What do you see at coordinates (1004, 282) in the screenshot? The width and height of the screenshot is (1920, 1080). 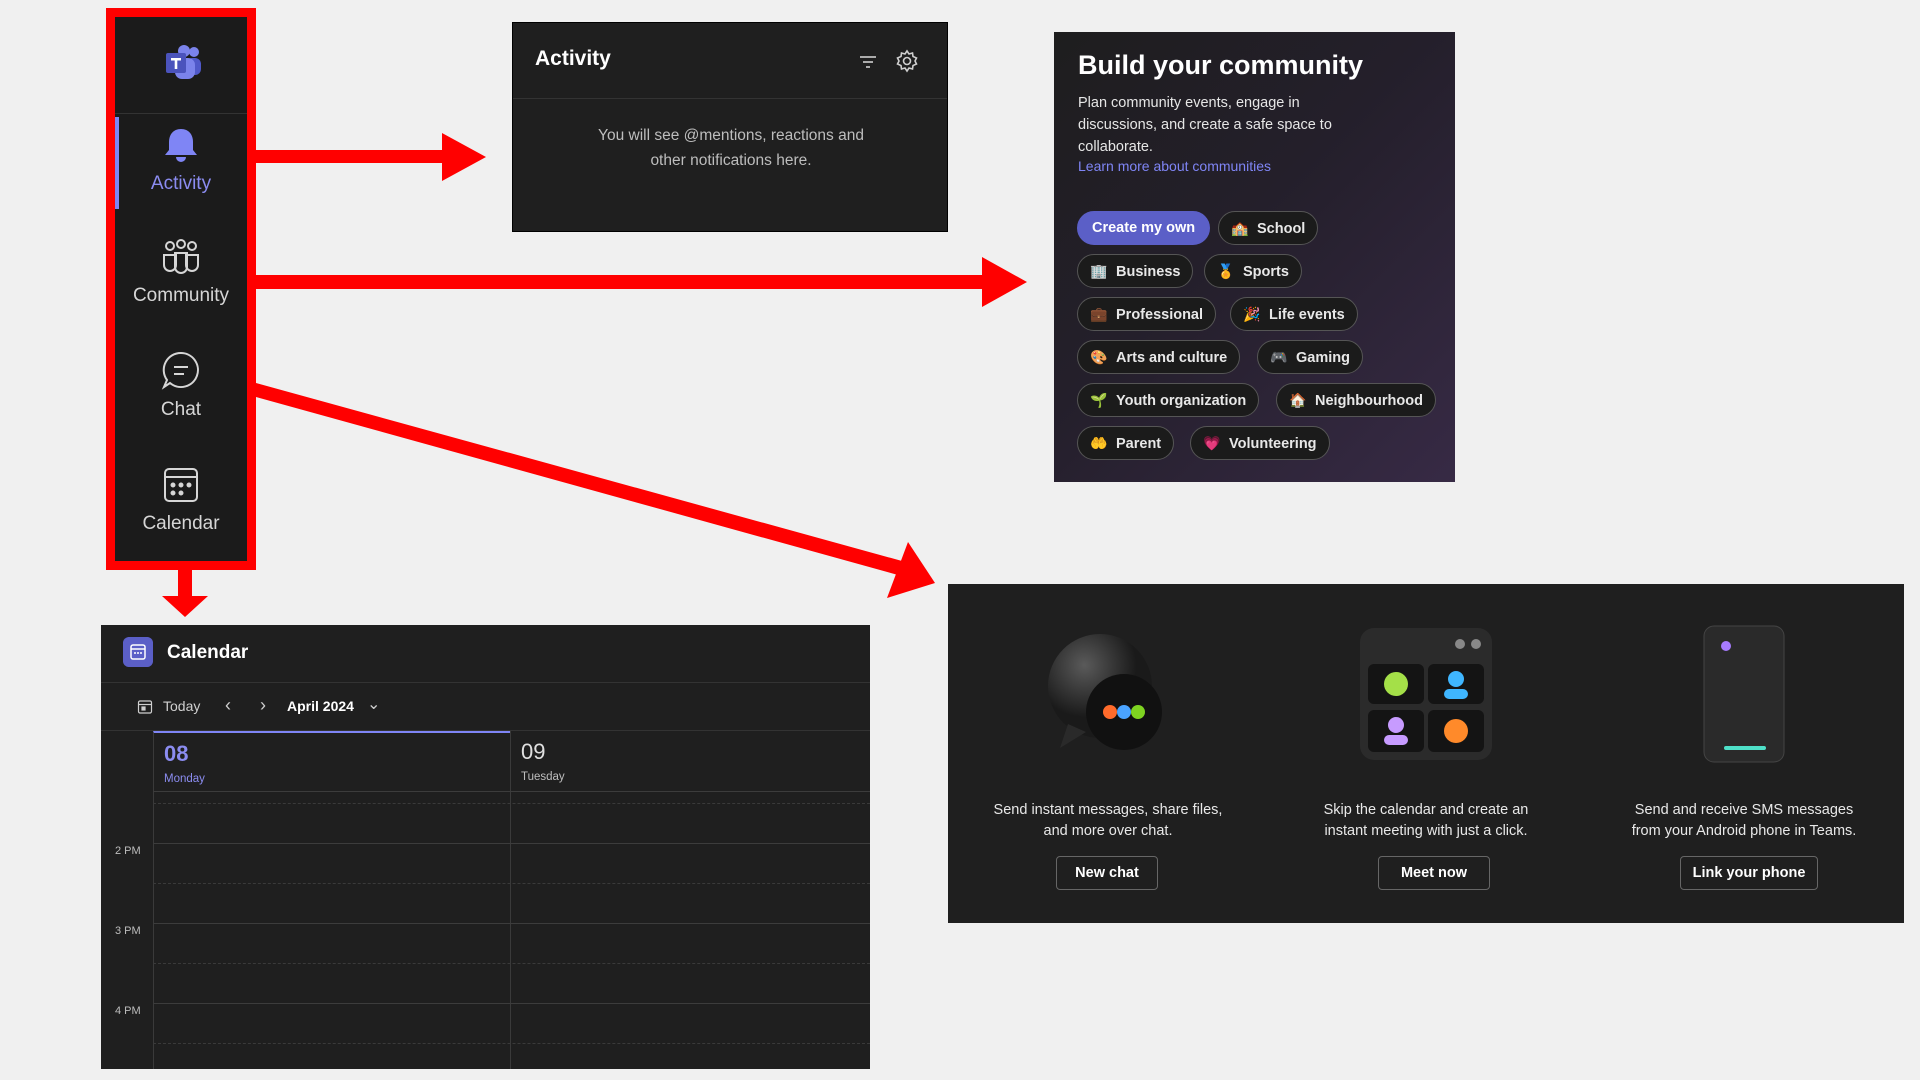 I see `arrow-head-community` at bounding box center [1004, 282].